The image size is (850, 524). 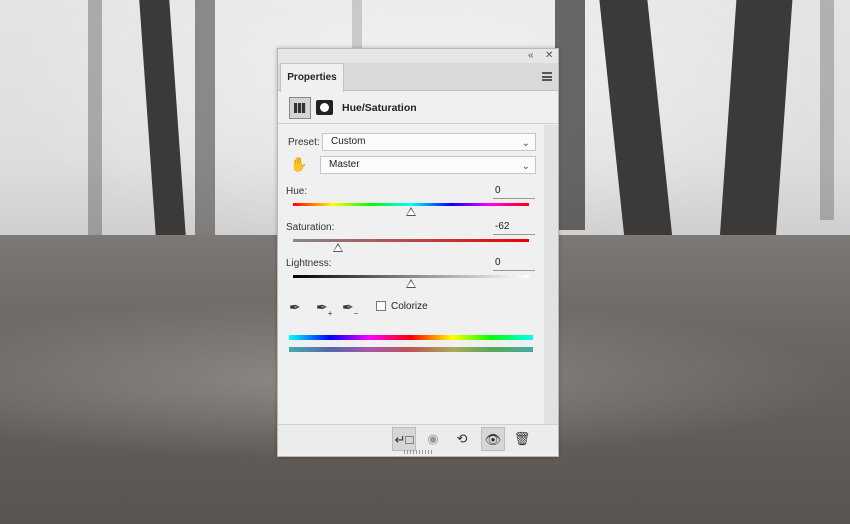 I want to click on channel-value: Master, so click(x=344, y=164).